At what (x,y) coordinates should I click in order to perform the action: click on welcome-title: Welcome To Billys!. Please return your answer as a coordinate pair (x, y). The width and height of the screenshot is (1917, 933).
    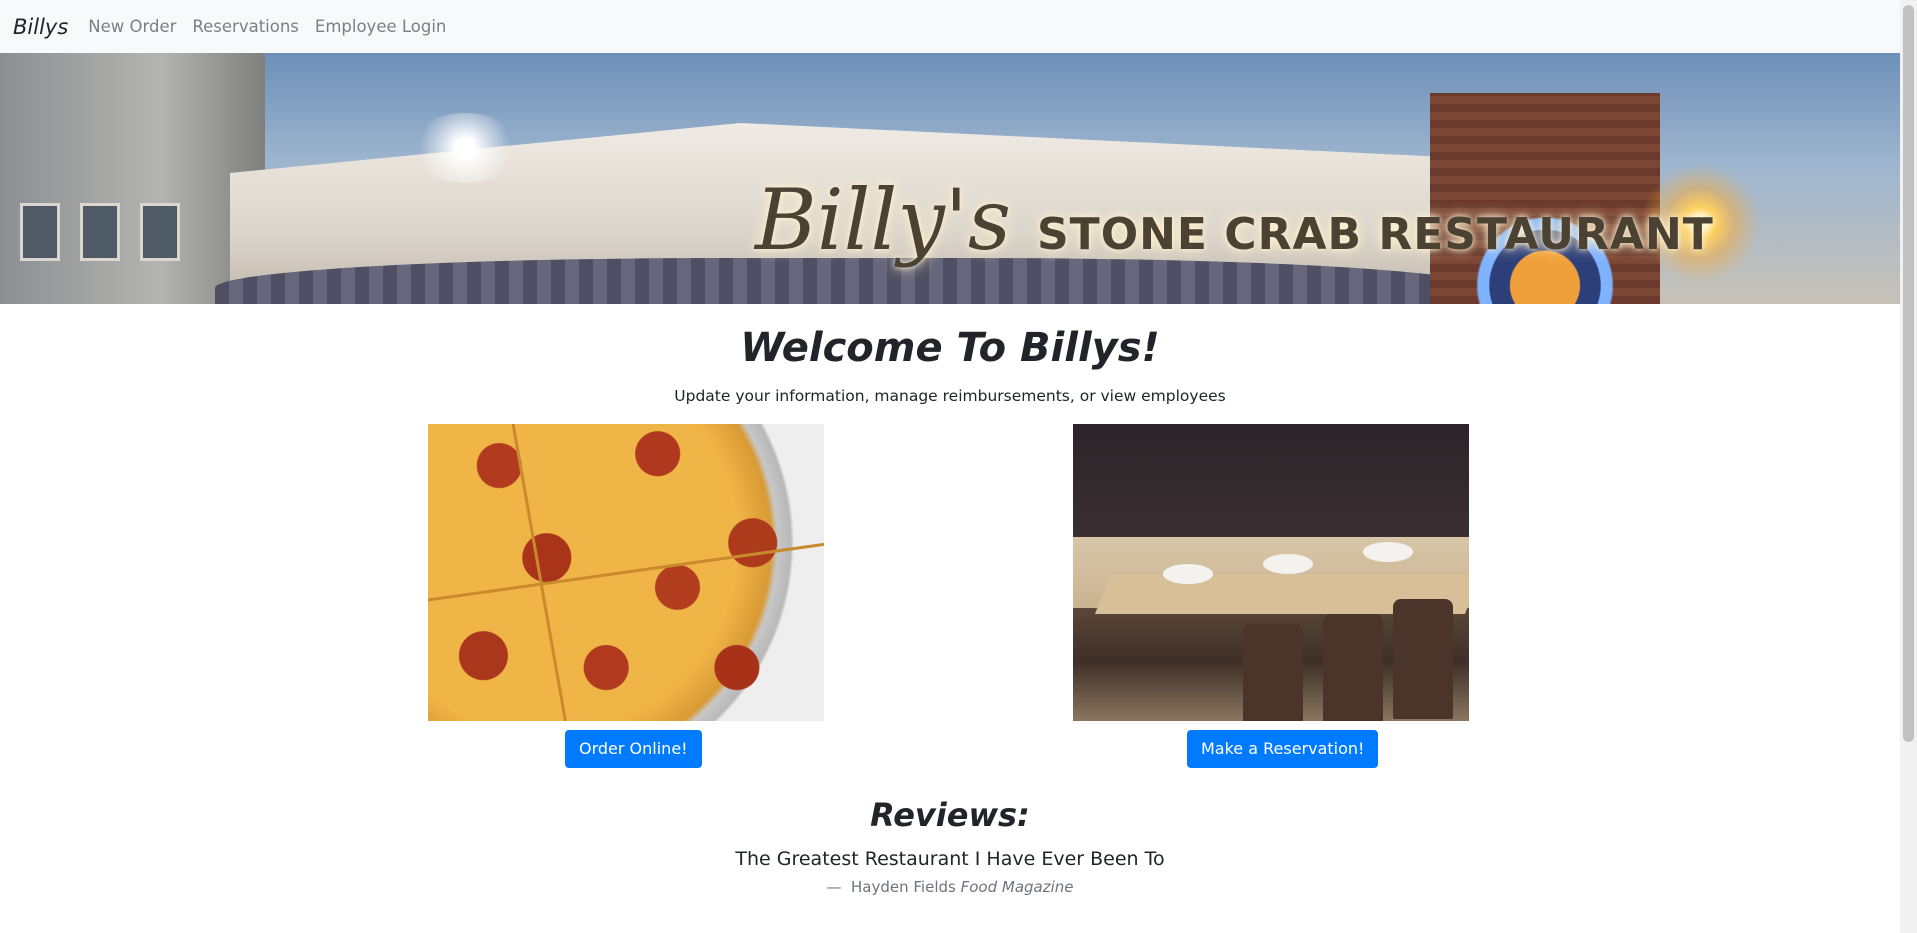
    Looking at the image, I should click on (950, 348).